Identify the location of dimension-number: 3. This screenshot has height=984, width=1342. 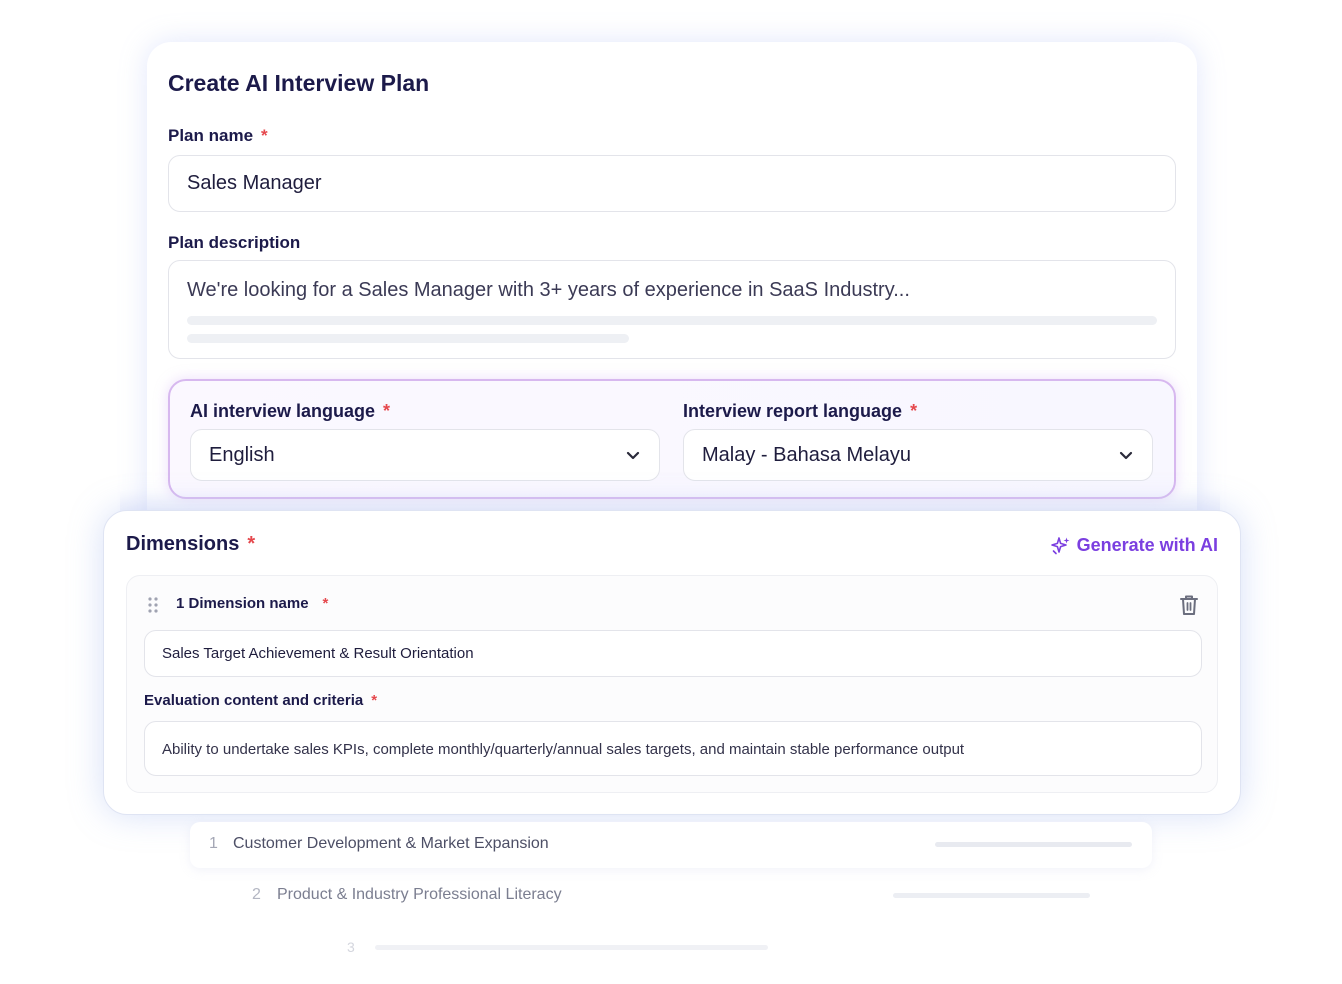
(351, 947).